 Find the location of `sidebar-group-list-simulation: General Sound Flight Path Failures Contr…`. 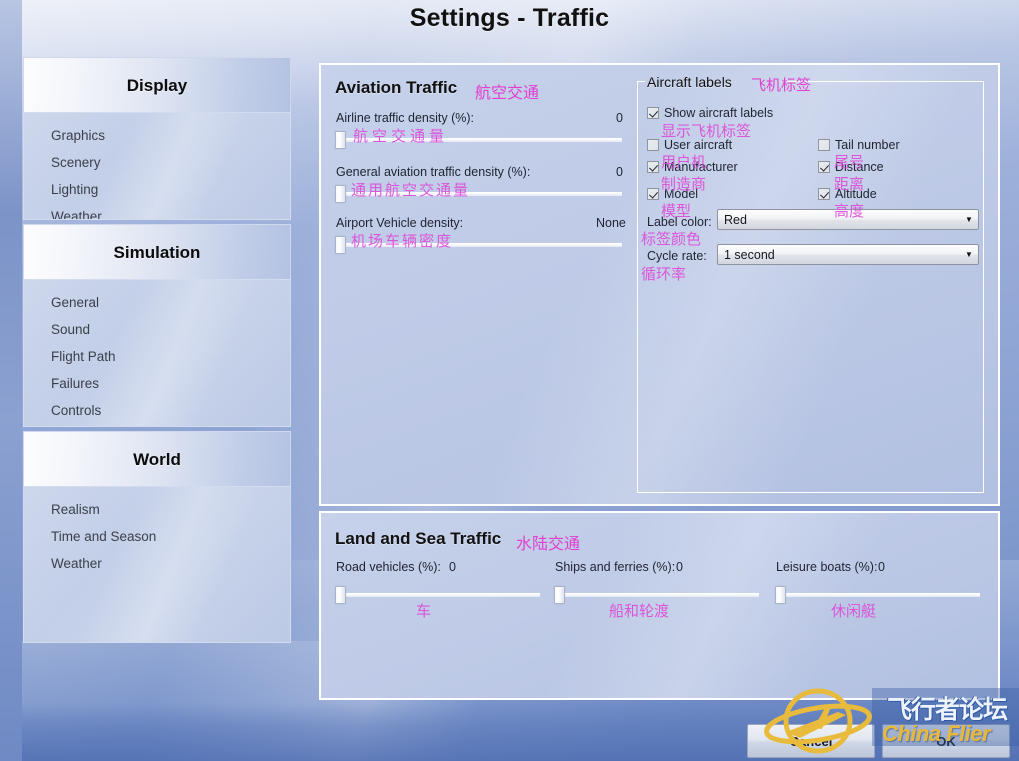

sidebar-group-list-simulation: General Sound Flight Path Failures Contr… is located at coordinates (157, 353).